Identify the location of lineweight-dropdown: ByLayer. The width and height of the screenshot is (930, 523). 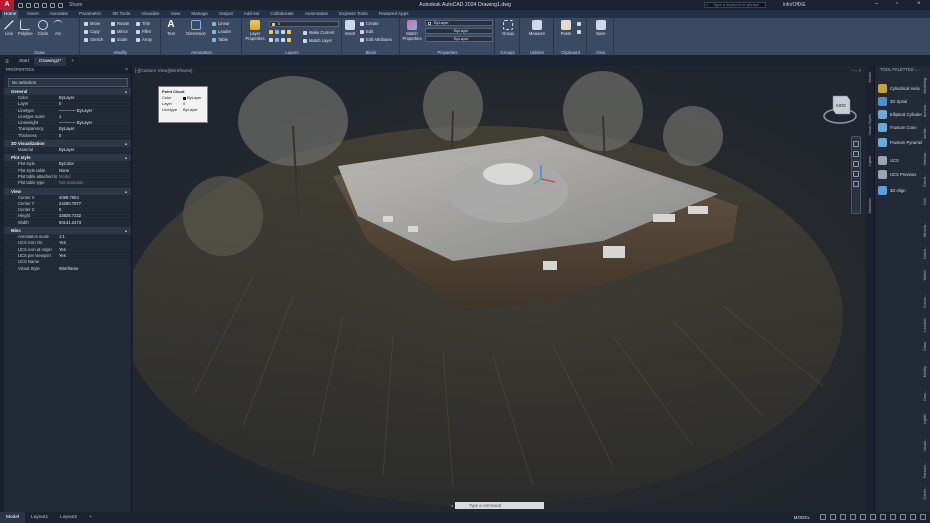
(459, 31).